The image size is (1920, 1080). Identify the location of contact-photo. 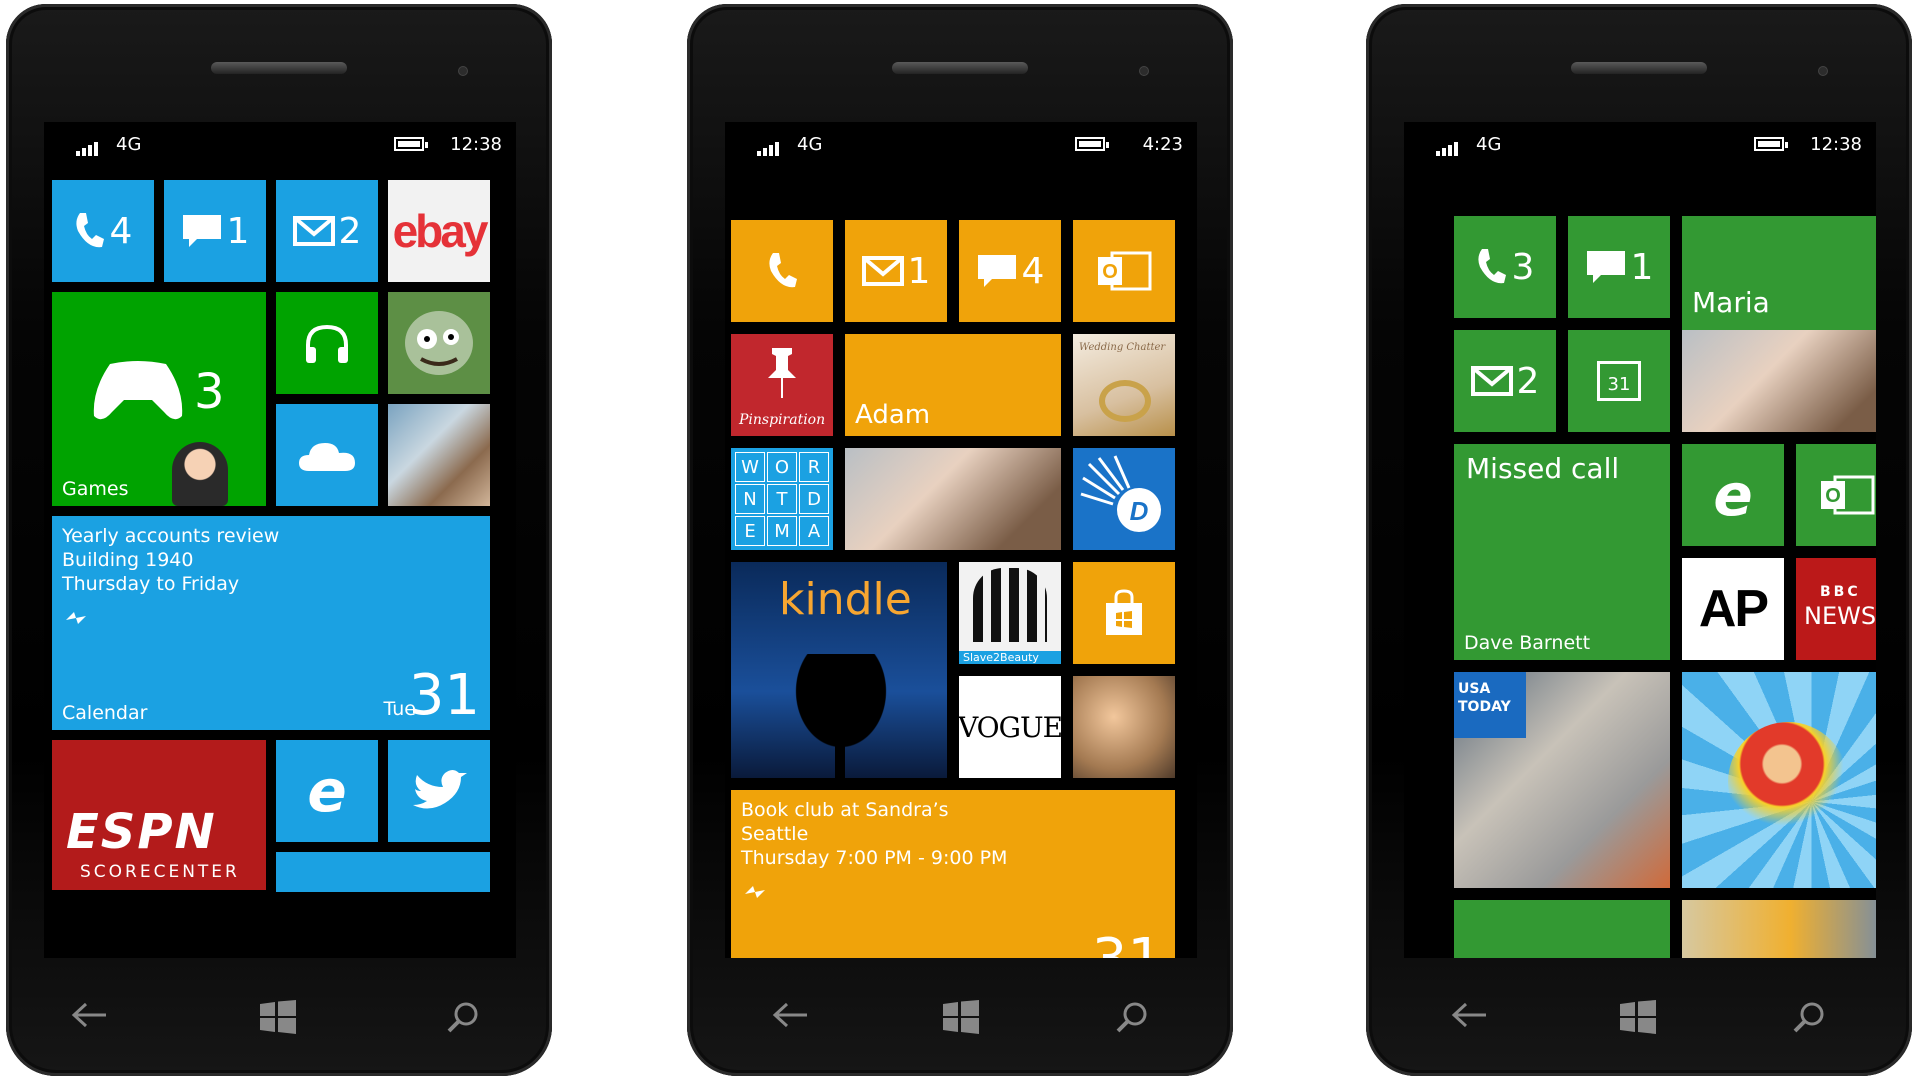
(953, 499).